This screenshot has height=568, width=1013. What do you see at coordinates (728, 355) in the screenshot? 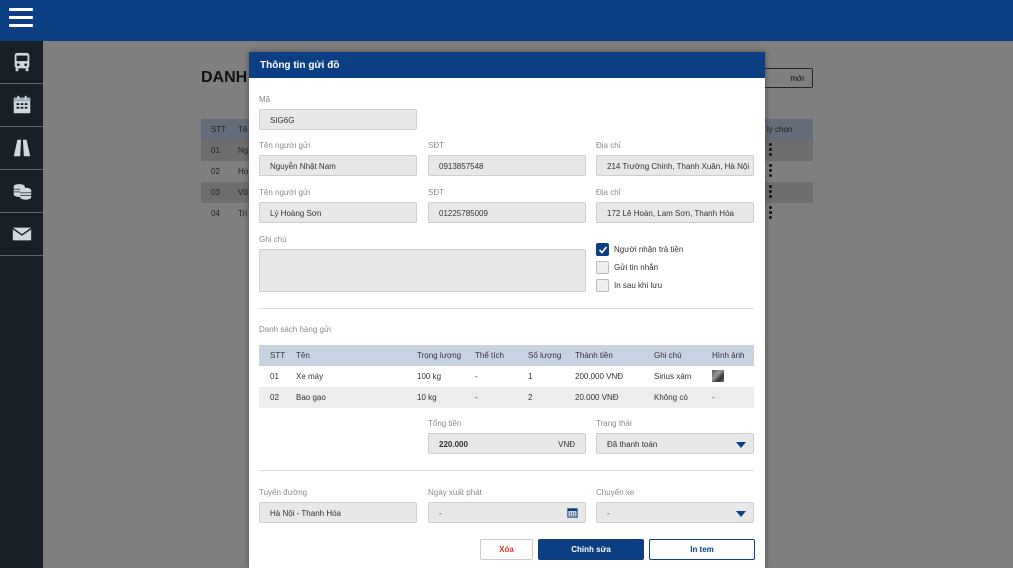
I see `col-image: Hình ảnh` at bounding box center [728, 355].